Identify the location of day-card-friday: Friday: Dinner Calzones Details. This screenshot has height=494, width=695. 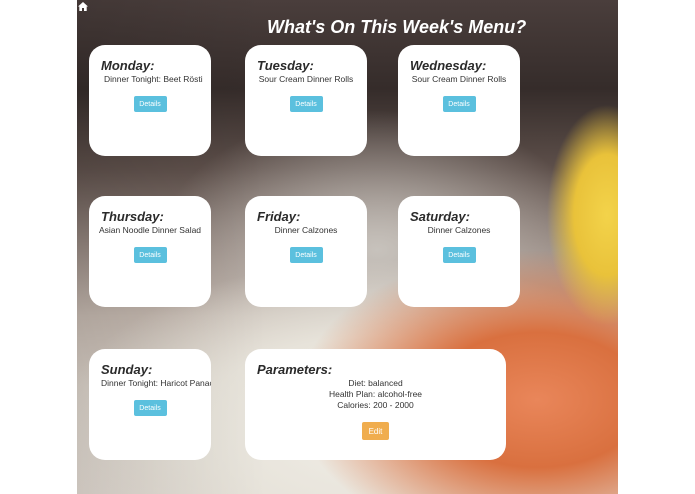
(306, 251).